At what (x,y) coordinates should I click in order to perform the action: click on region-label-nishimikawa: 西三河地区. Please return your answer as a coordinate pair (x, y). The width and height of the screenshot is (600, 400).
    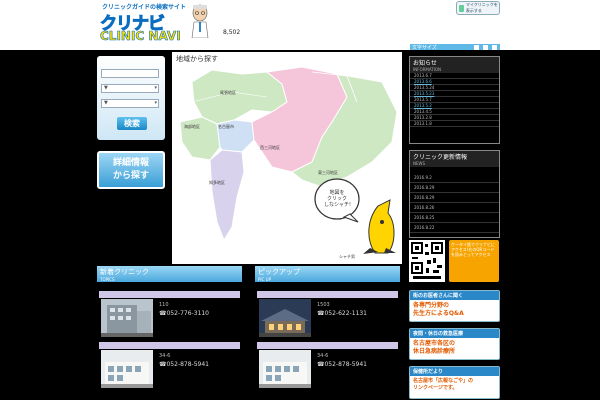
    Looking at the image, I should click on (270, 147).